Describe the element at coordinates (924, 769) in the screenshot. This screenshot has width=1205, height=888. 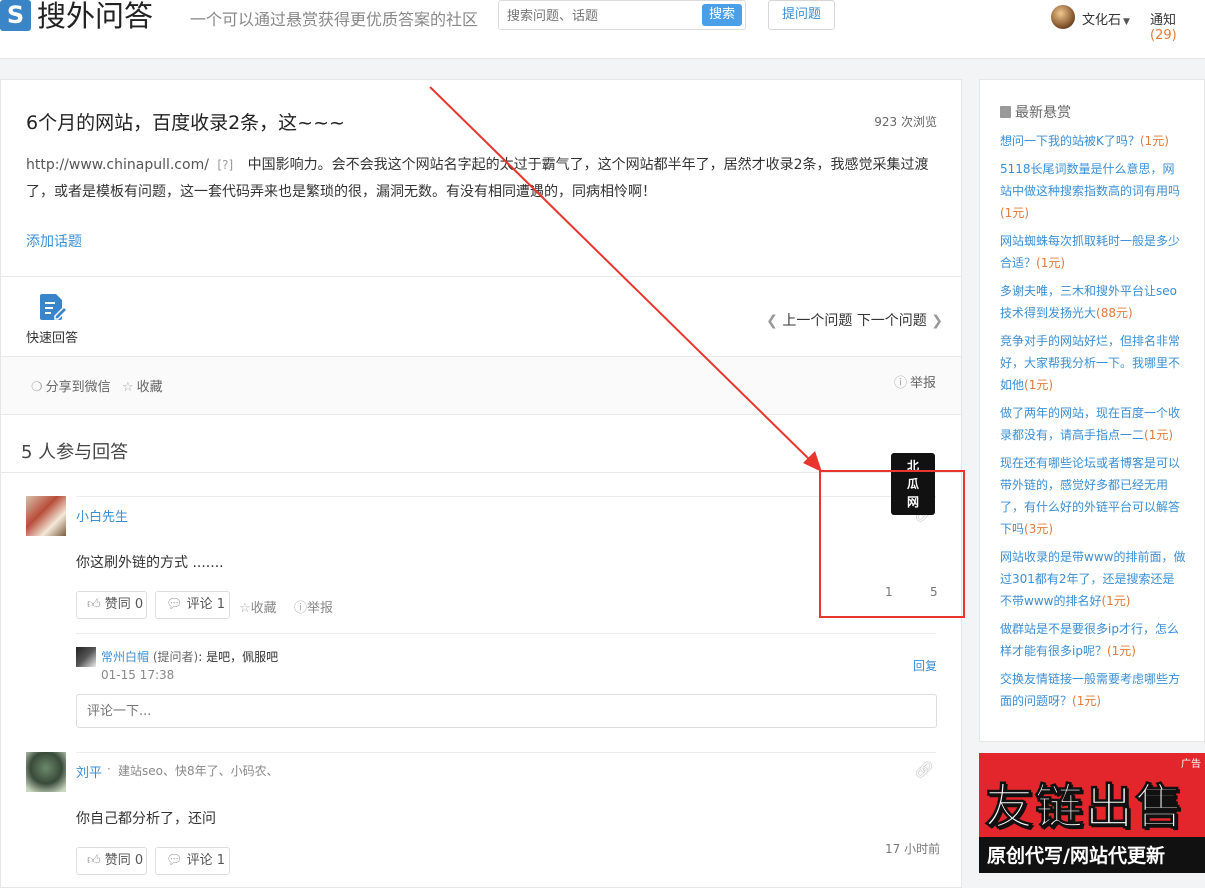
I see `link-icon: 🔗︎` at that location.